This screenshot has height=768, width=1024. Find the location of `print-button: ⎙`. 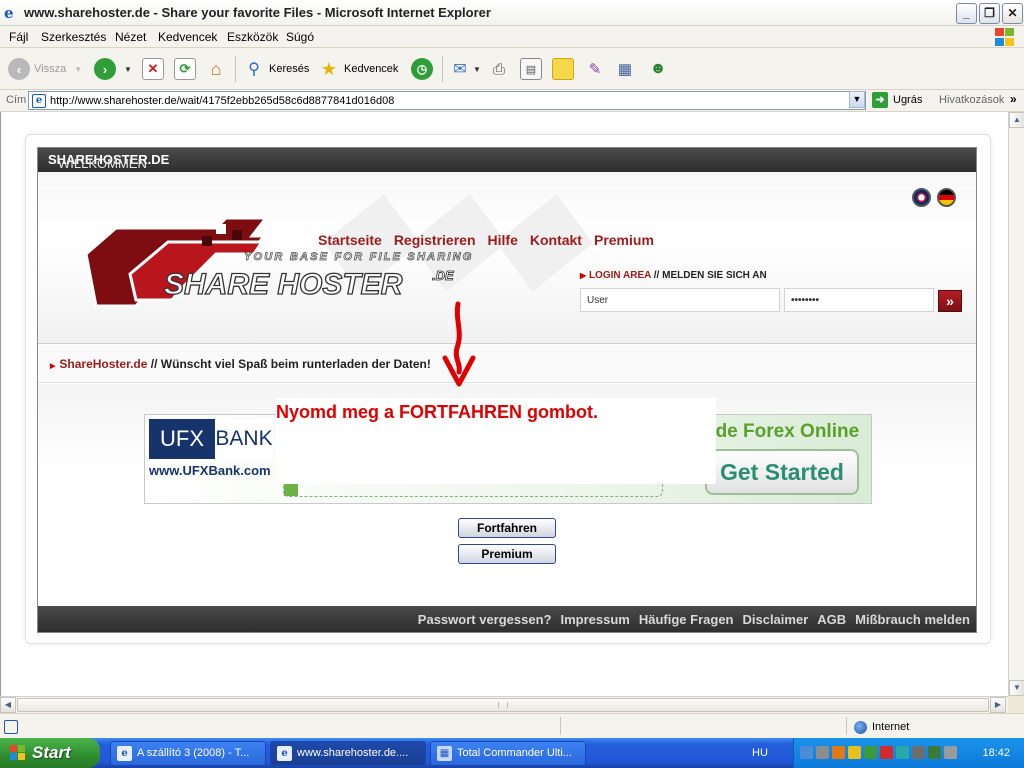

print-button: ⎙ is located at coordinates (499, 69).